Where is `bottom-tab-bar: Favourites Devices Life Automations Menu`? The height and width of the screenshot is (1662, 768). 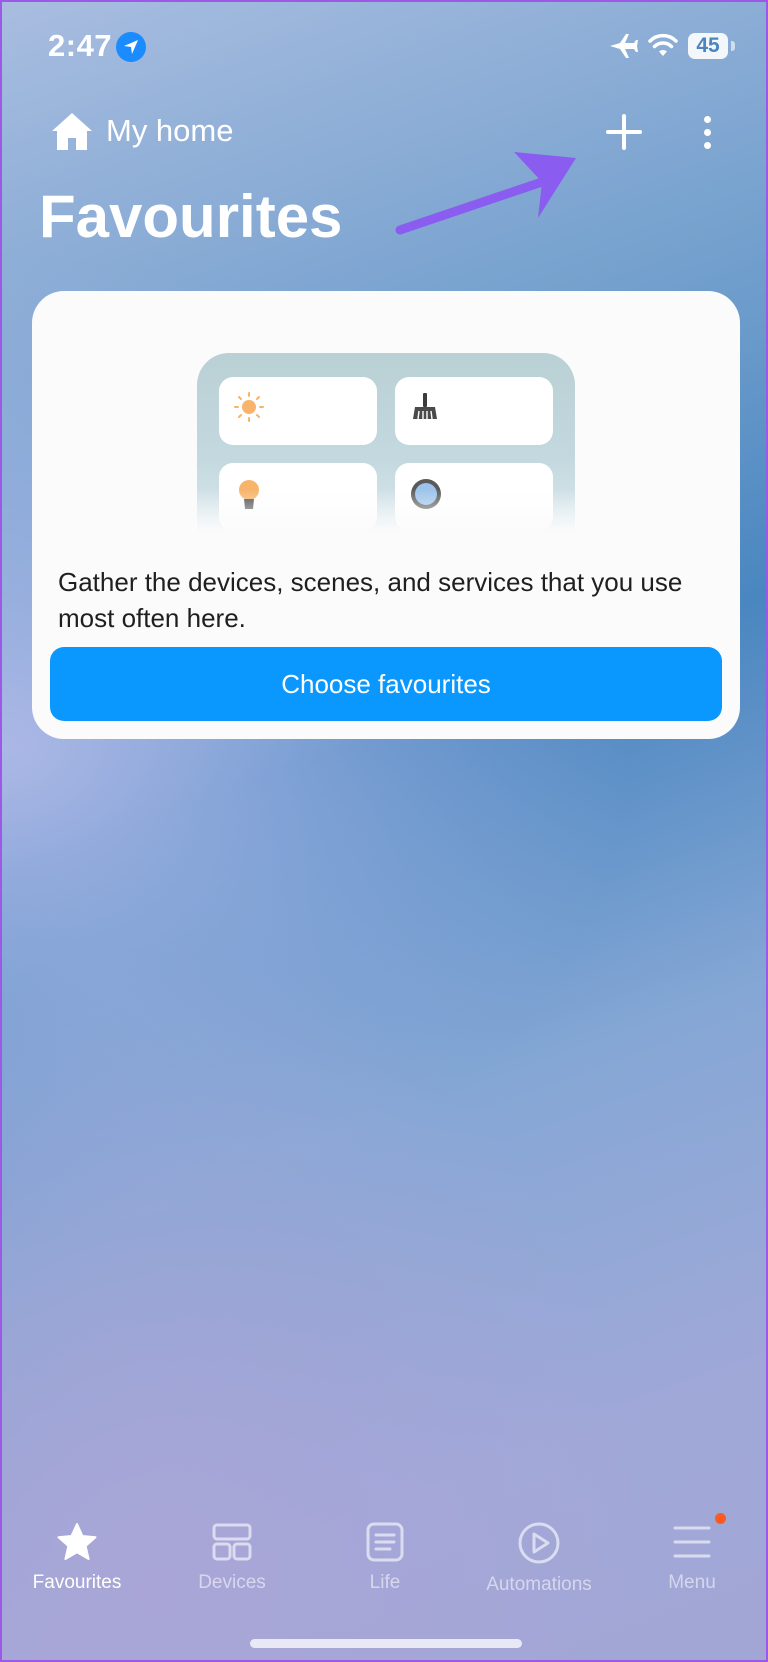 bottom-tab-bar: Favourites Devices Life Automations Menu is located at coordinates (384, 1562).